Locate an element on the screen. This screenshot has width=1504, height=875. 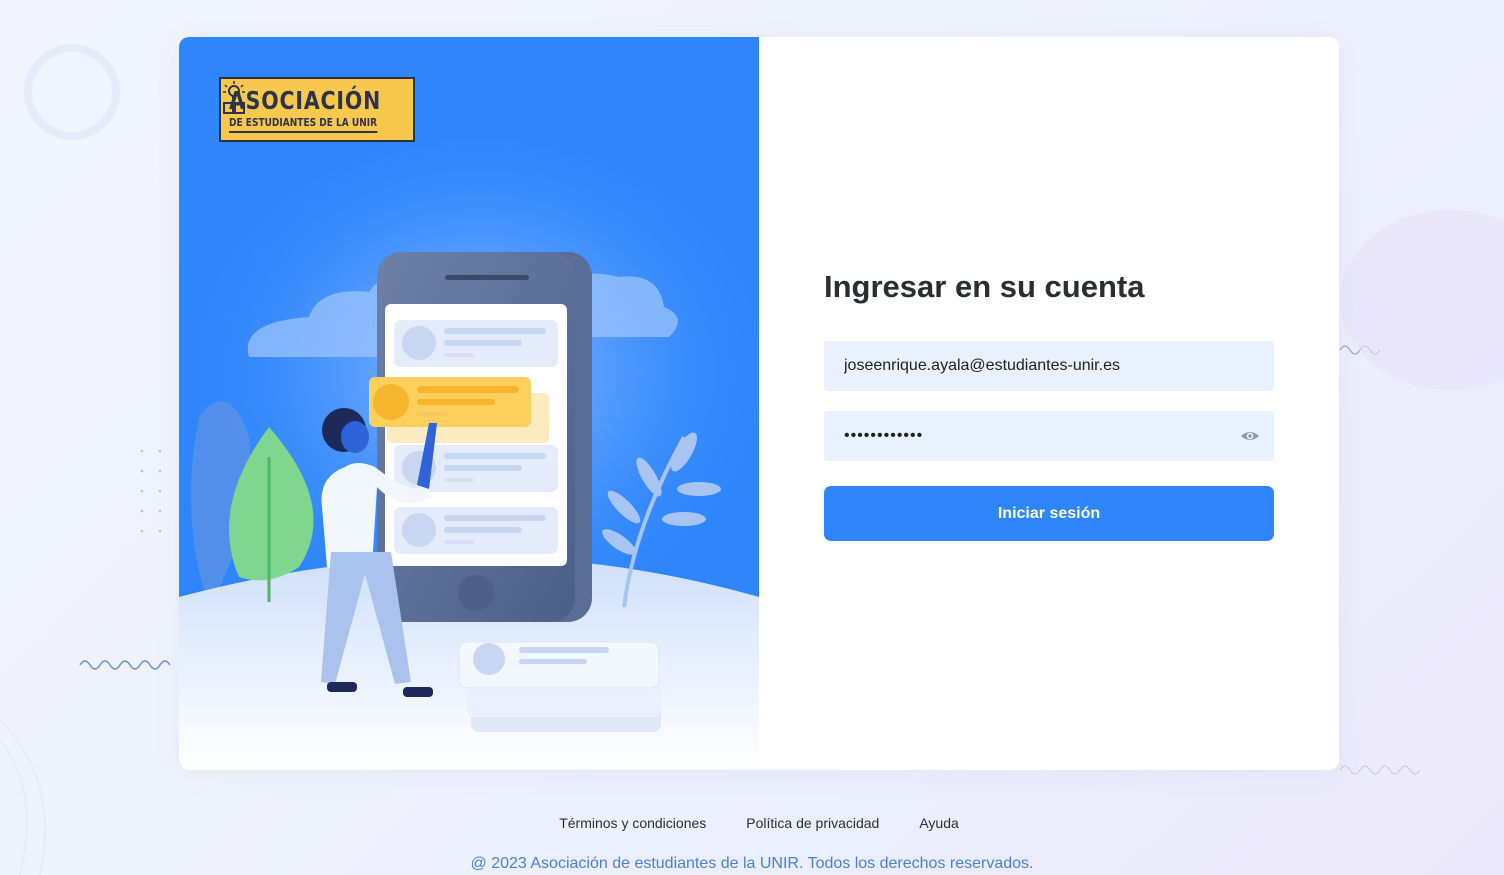
logo-subtitle: DE ESTUDIANTES DE LA UNIR is located at coordinates (303, 124).